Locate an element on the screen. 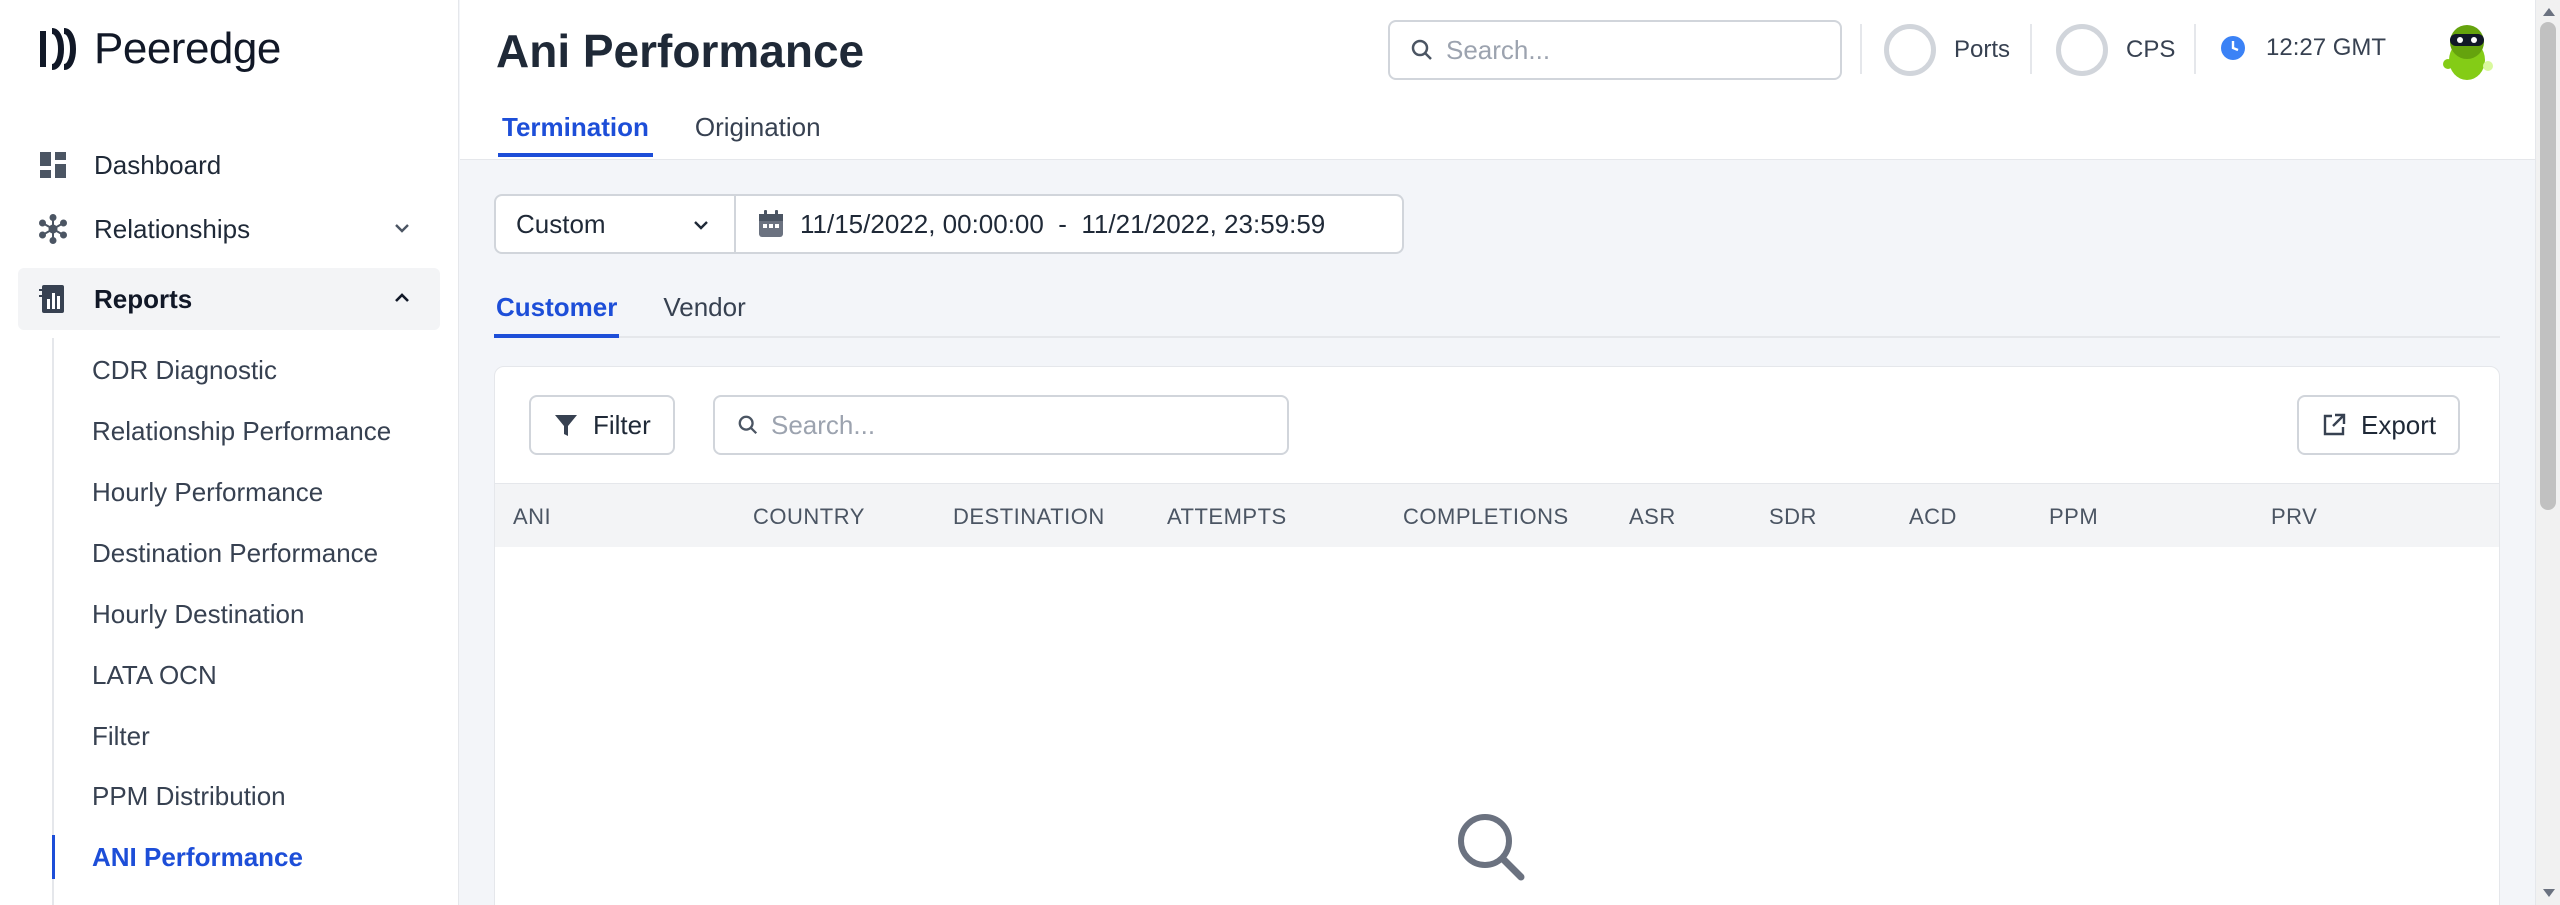 This screenshot has height=905, width=2560. global-search-input is located at coordinates (1636, 50).